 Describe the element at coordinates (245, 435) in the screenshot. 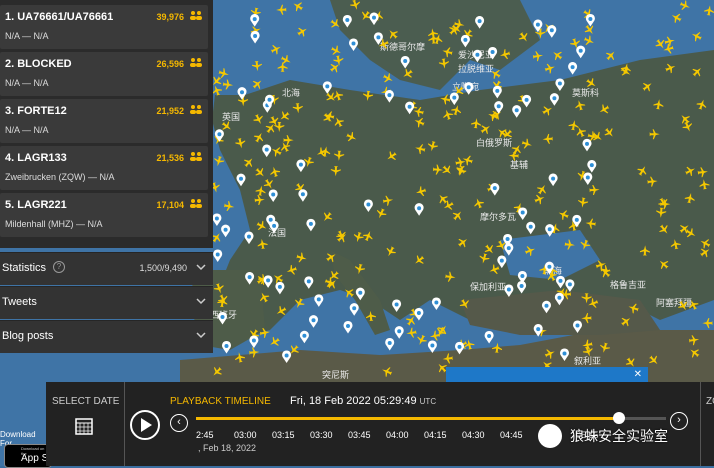

I see `timeline-tick: 03:00` at that location.